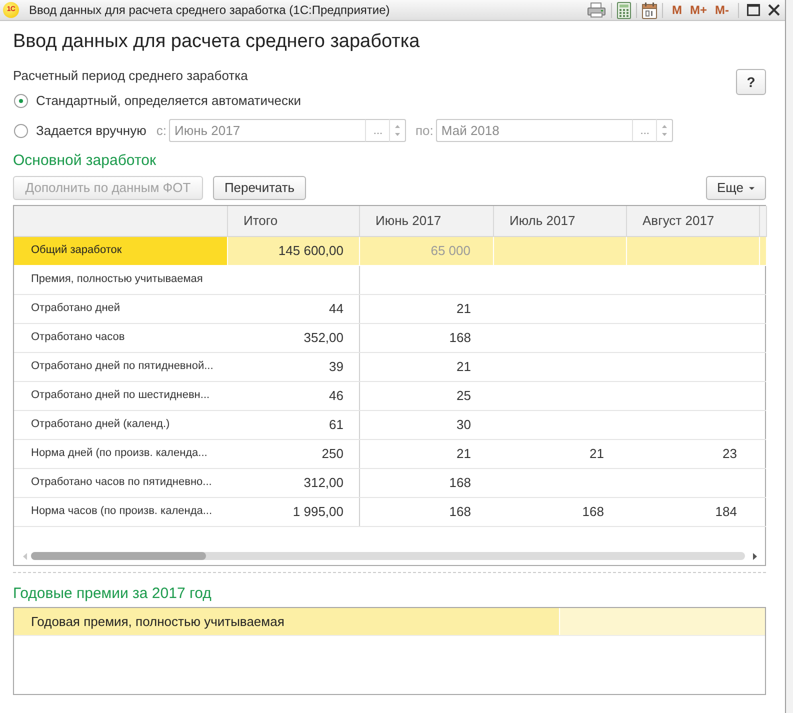 The height and width of the screenshot is (713, 793). Describe the element at coordinates (692, 511) in the screenshot. I see `table-cell: 184` at that location.